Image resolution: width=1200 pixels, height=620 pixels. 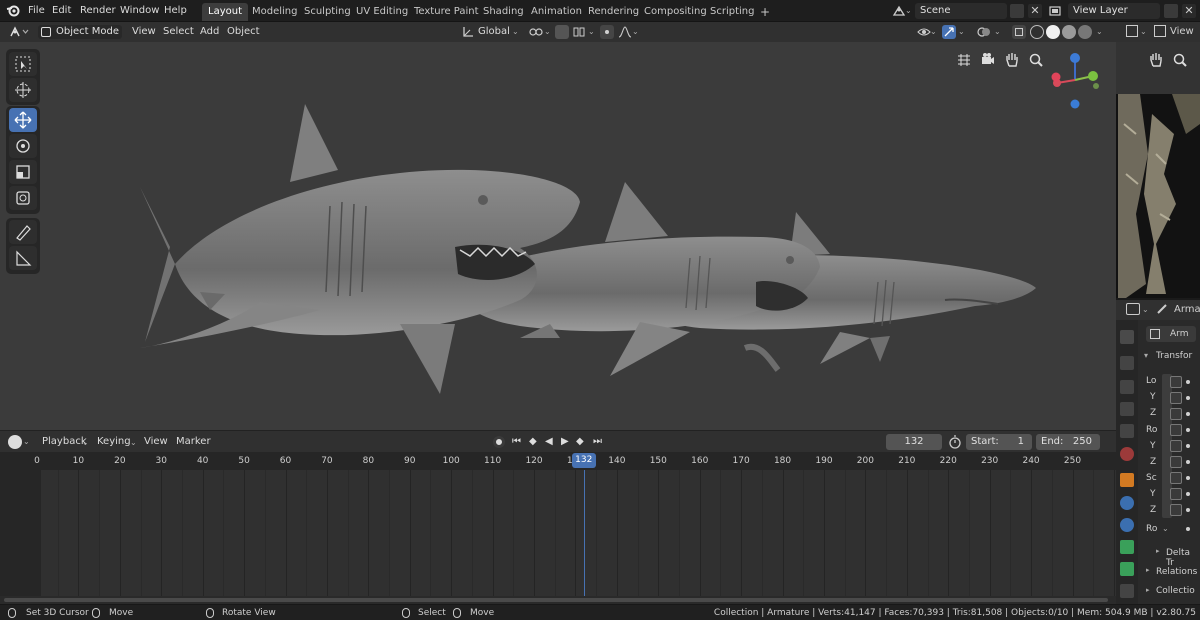 I want to click on menu-add: Add, so click(x=209, y=32).